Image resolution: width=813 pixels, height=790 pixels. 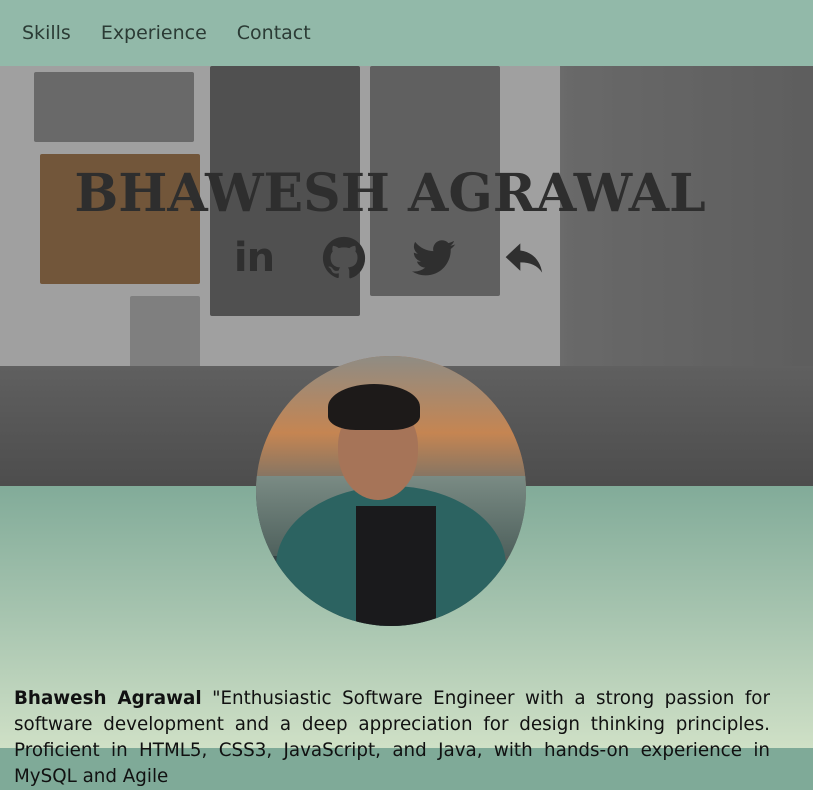 I want to click on bio-name: Bhawesh Agrawal, so click(x=108, y=698).